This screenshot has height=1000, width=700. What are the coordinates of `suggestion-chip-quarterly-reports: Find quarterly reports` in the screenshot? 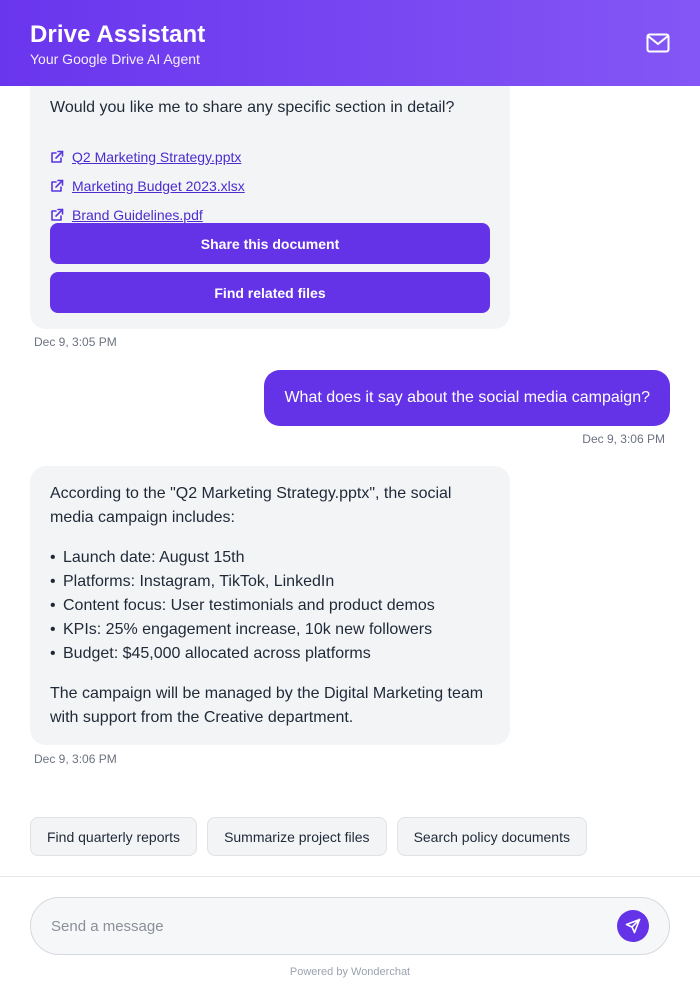 It's located at (114, 836).